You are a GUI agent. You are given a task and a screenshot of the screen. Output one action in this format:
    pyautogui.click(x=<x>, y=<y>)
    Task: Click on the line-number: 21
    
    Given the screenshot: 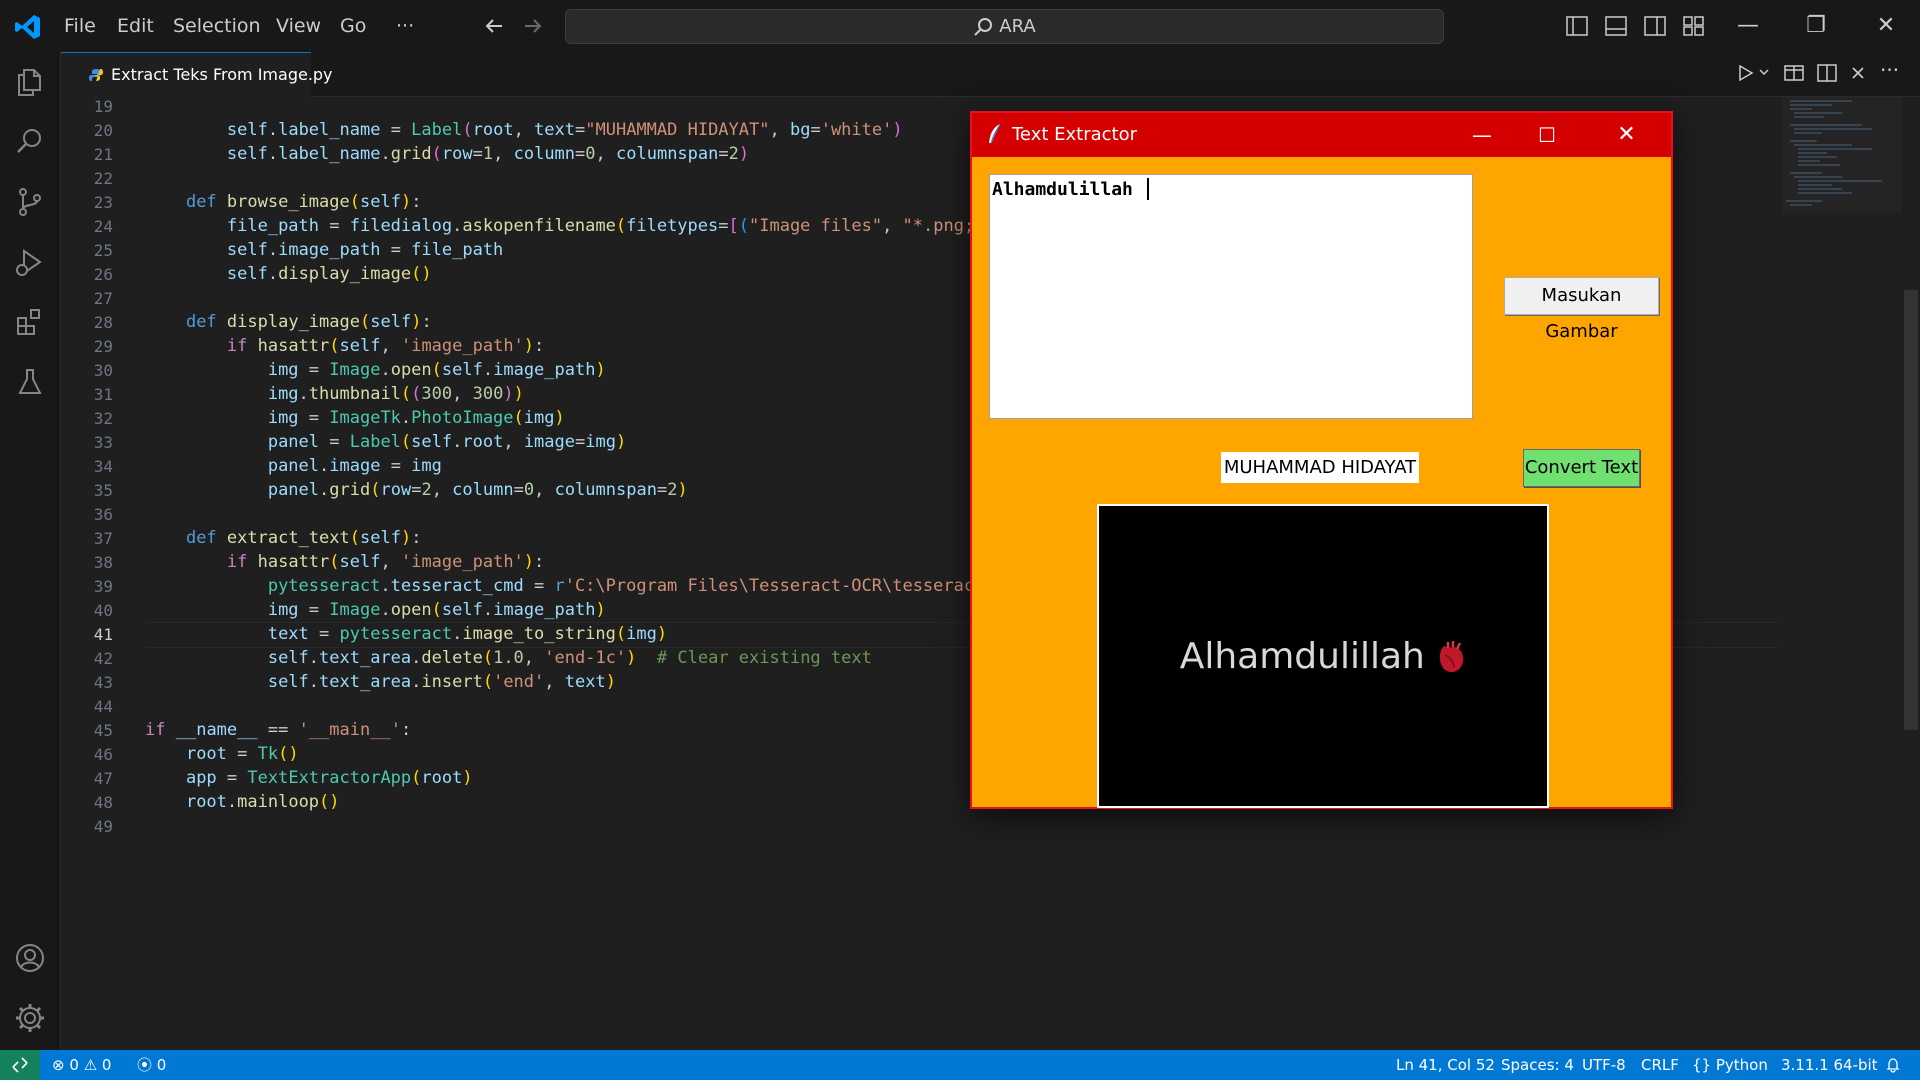 What is the action you would take?
    pyautogui.click(x=103, y=154)
    